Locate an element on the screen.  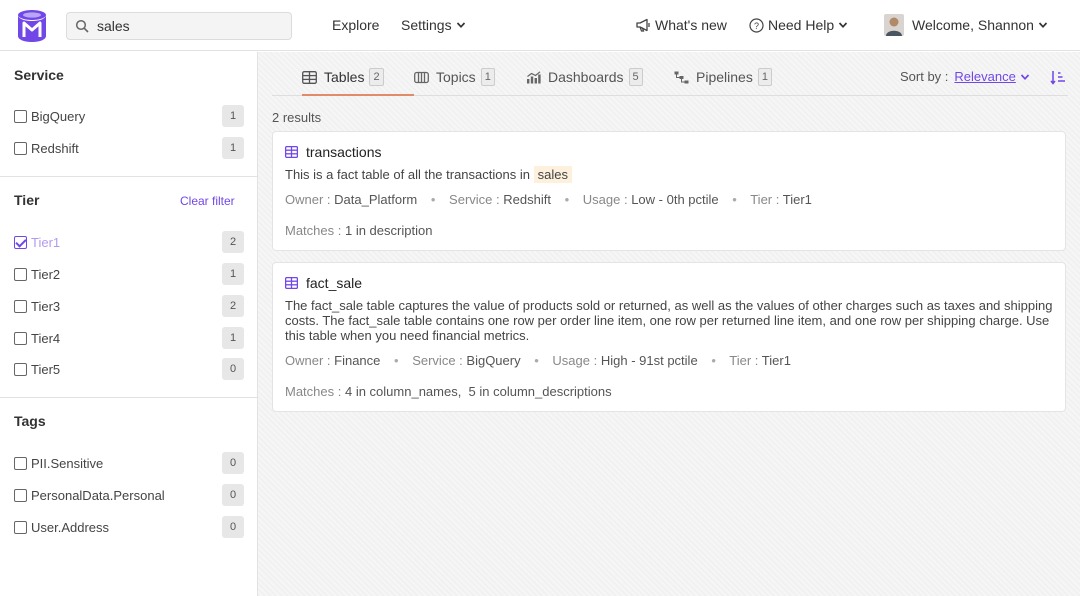
tab-count: 2 is located at coordinates (376, 77).